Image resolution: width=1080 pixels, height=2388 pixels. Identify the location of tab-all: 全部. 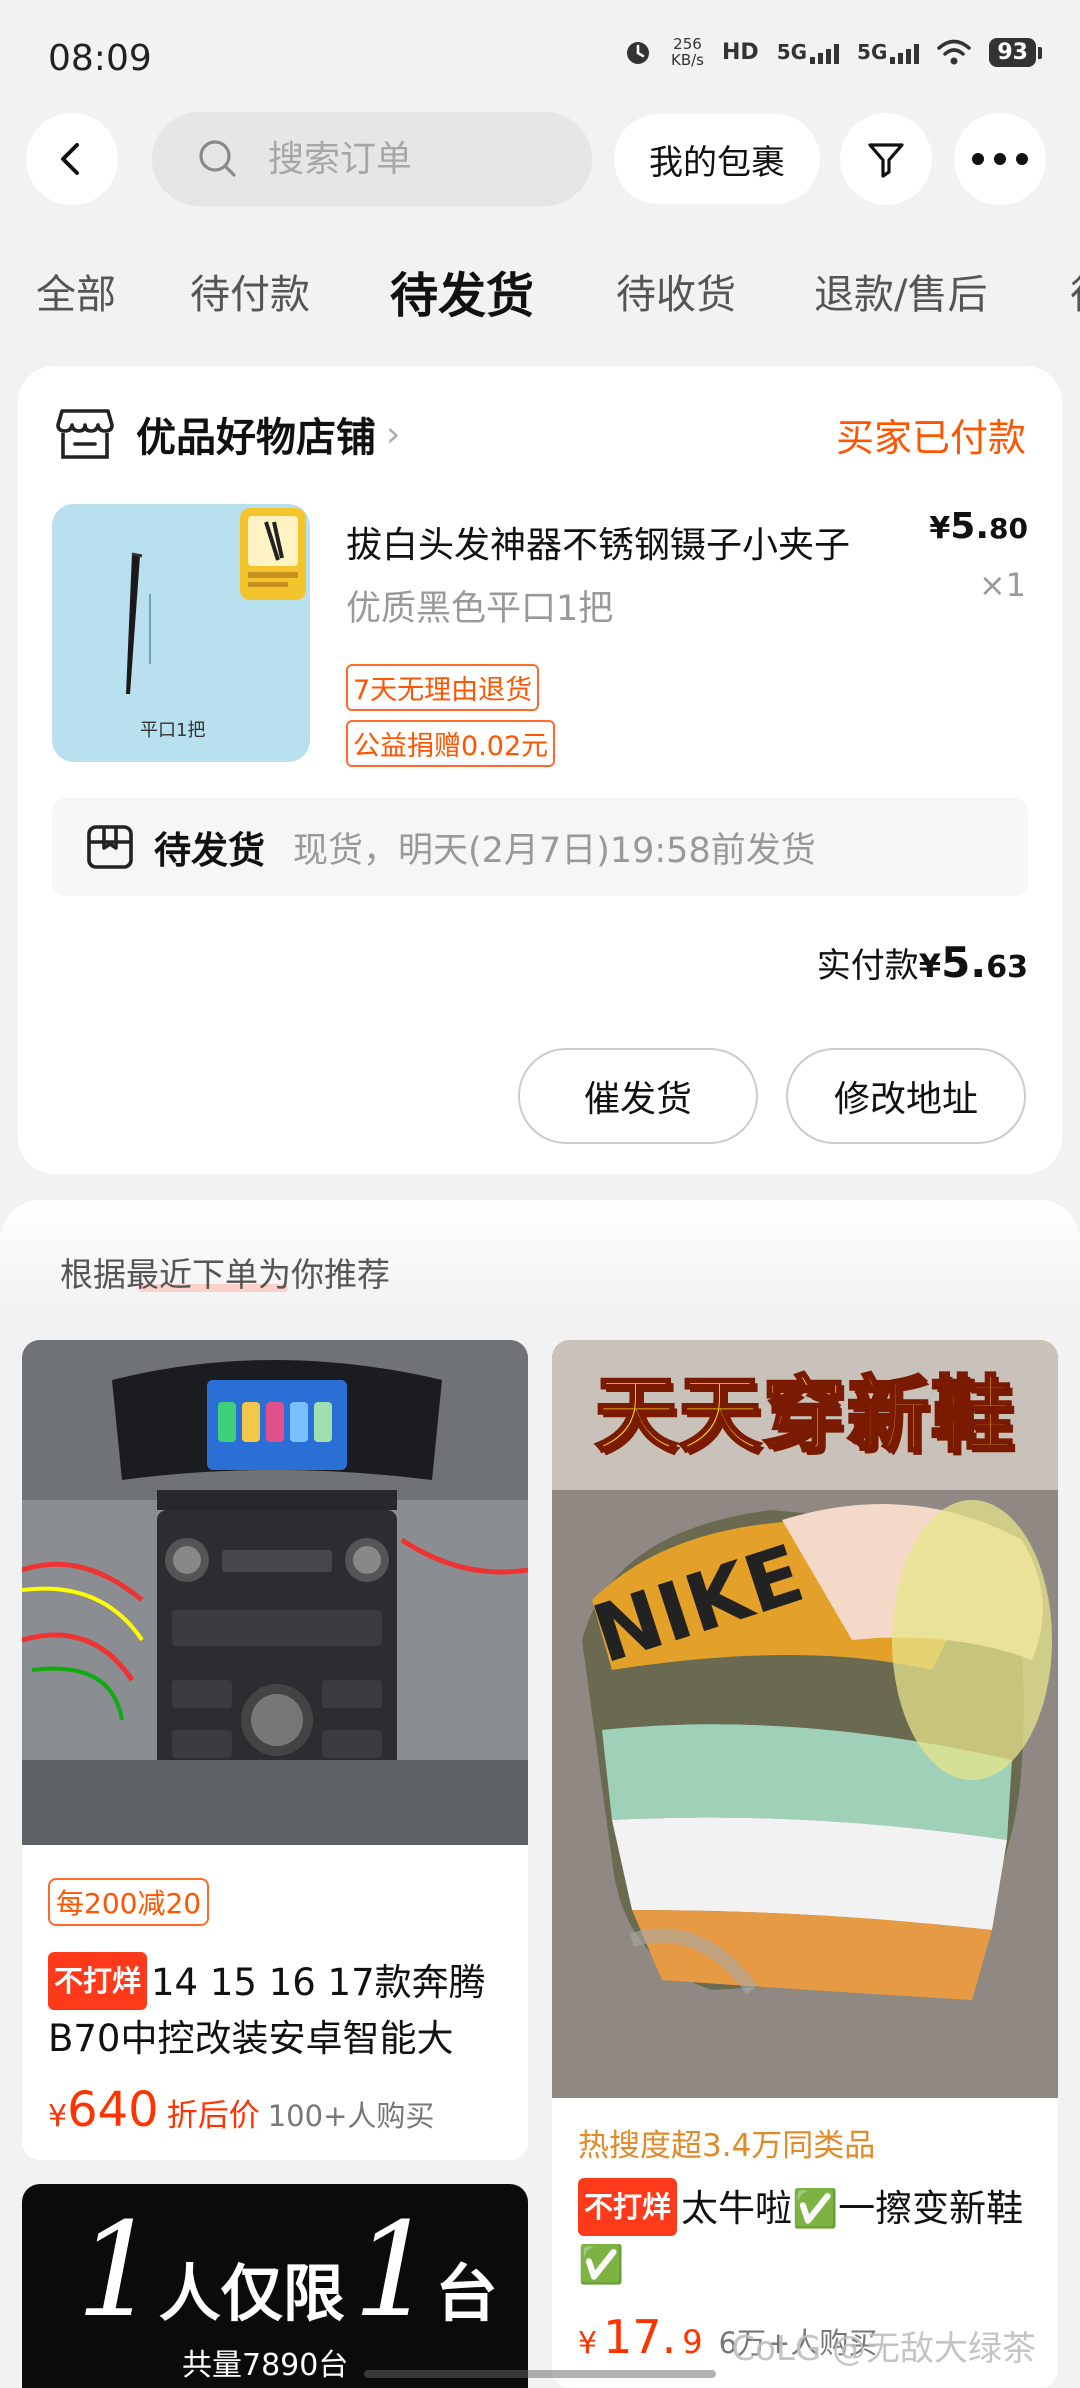
(76, 291).